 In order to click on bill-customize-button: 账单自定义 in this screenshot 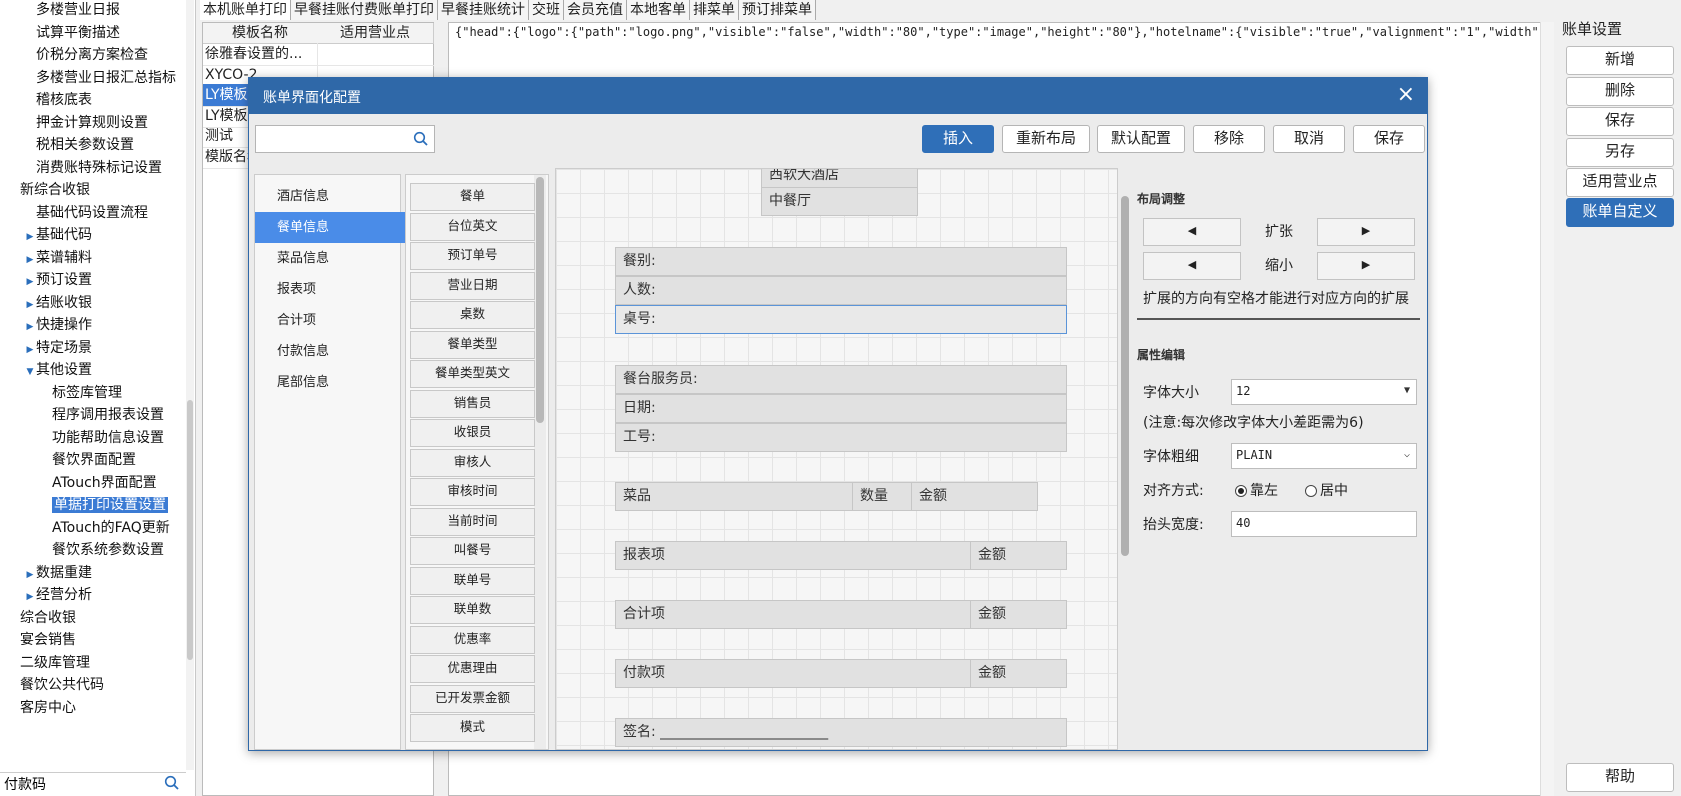, I will do `click(1620, 212)`.